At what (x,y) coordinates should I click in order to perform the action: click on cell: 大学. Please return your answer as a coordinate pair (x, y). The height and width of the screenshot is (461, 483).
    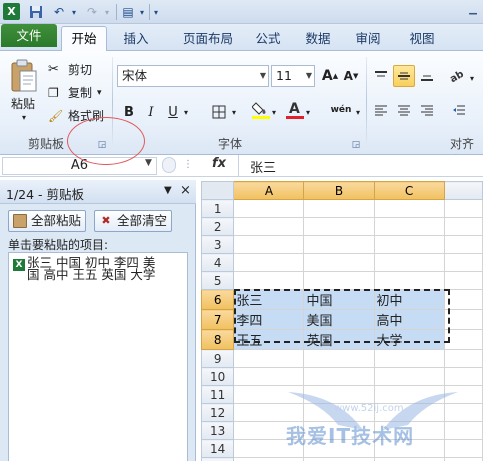
    Looking at the image, I should click on (409, 339).